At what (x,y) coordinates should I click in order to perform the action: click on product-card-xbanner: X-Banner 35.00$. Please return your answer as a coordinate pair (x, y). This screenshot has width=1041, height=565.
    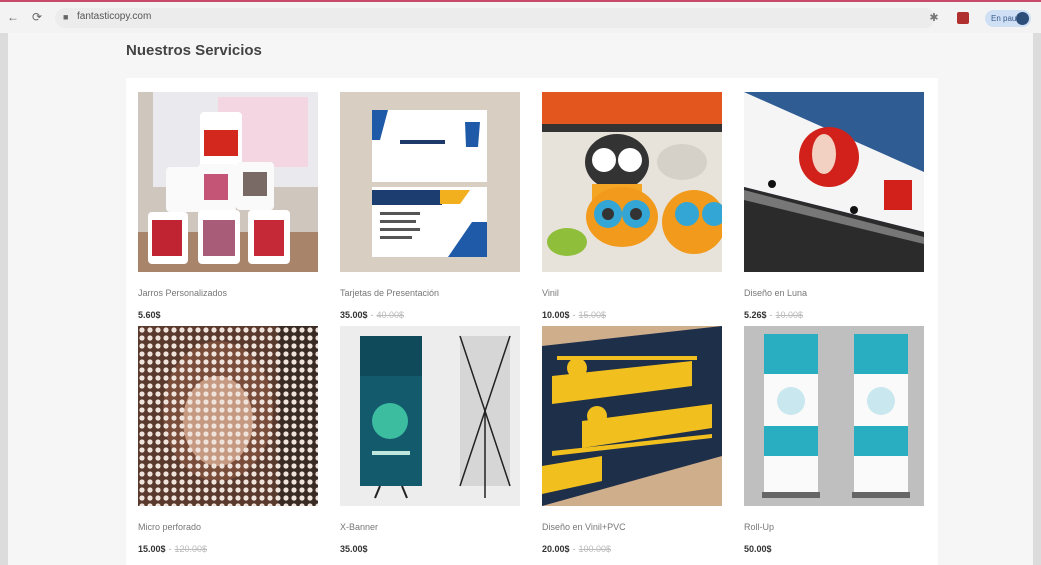
    Looking at the image, I should click on (430, 442).